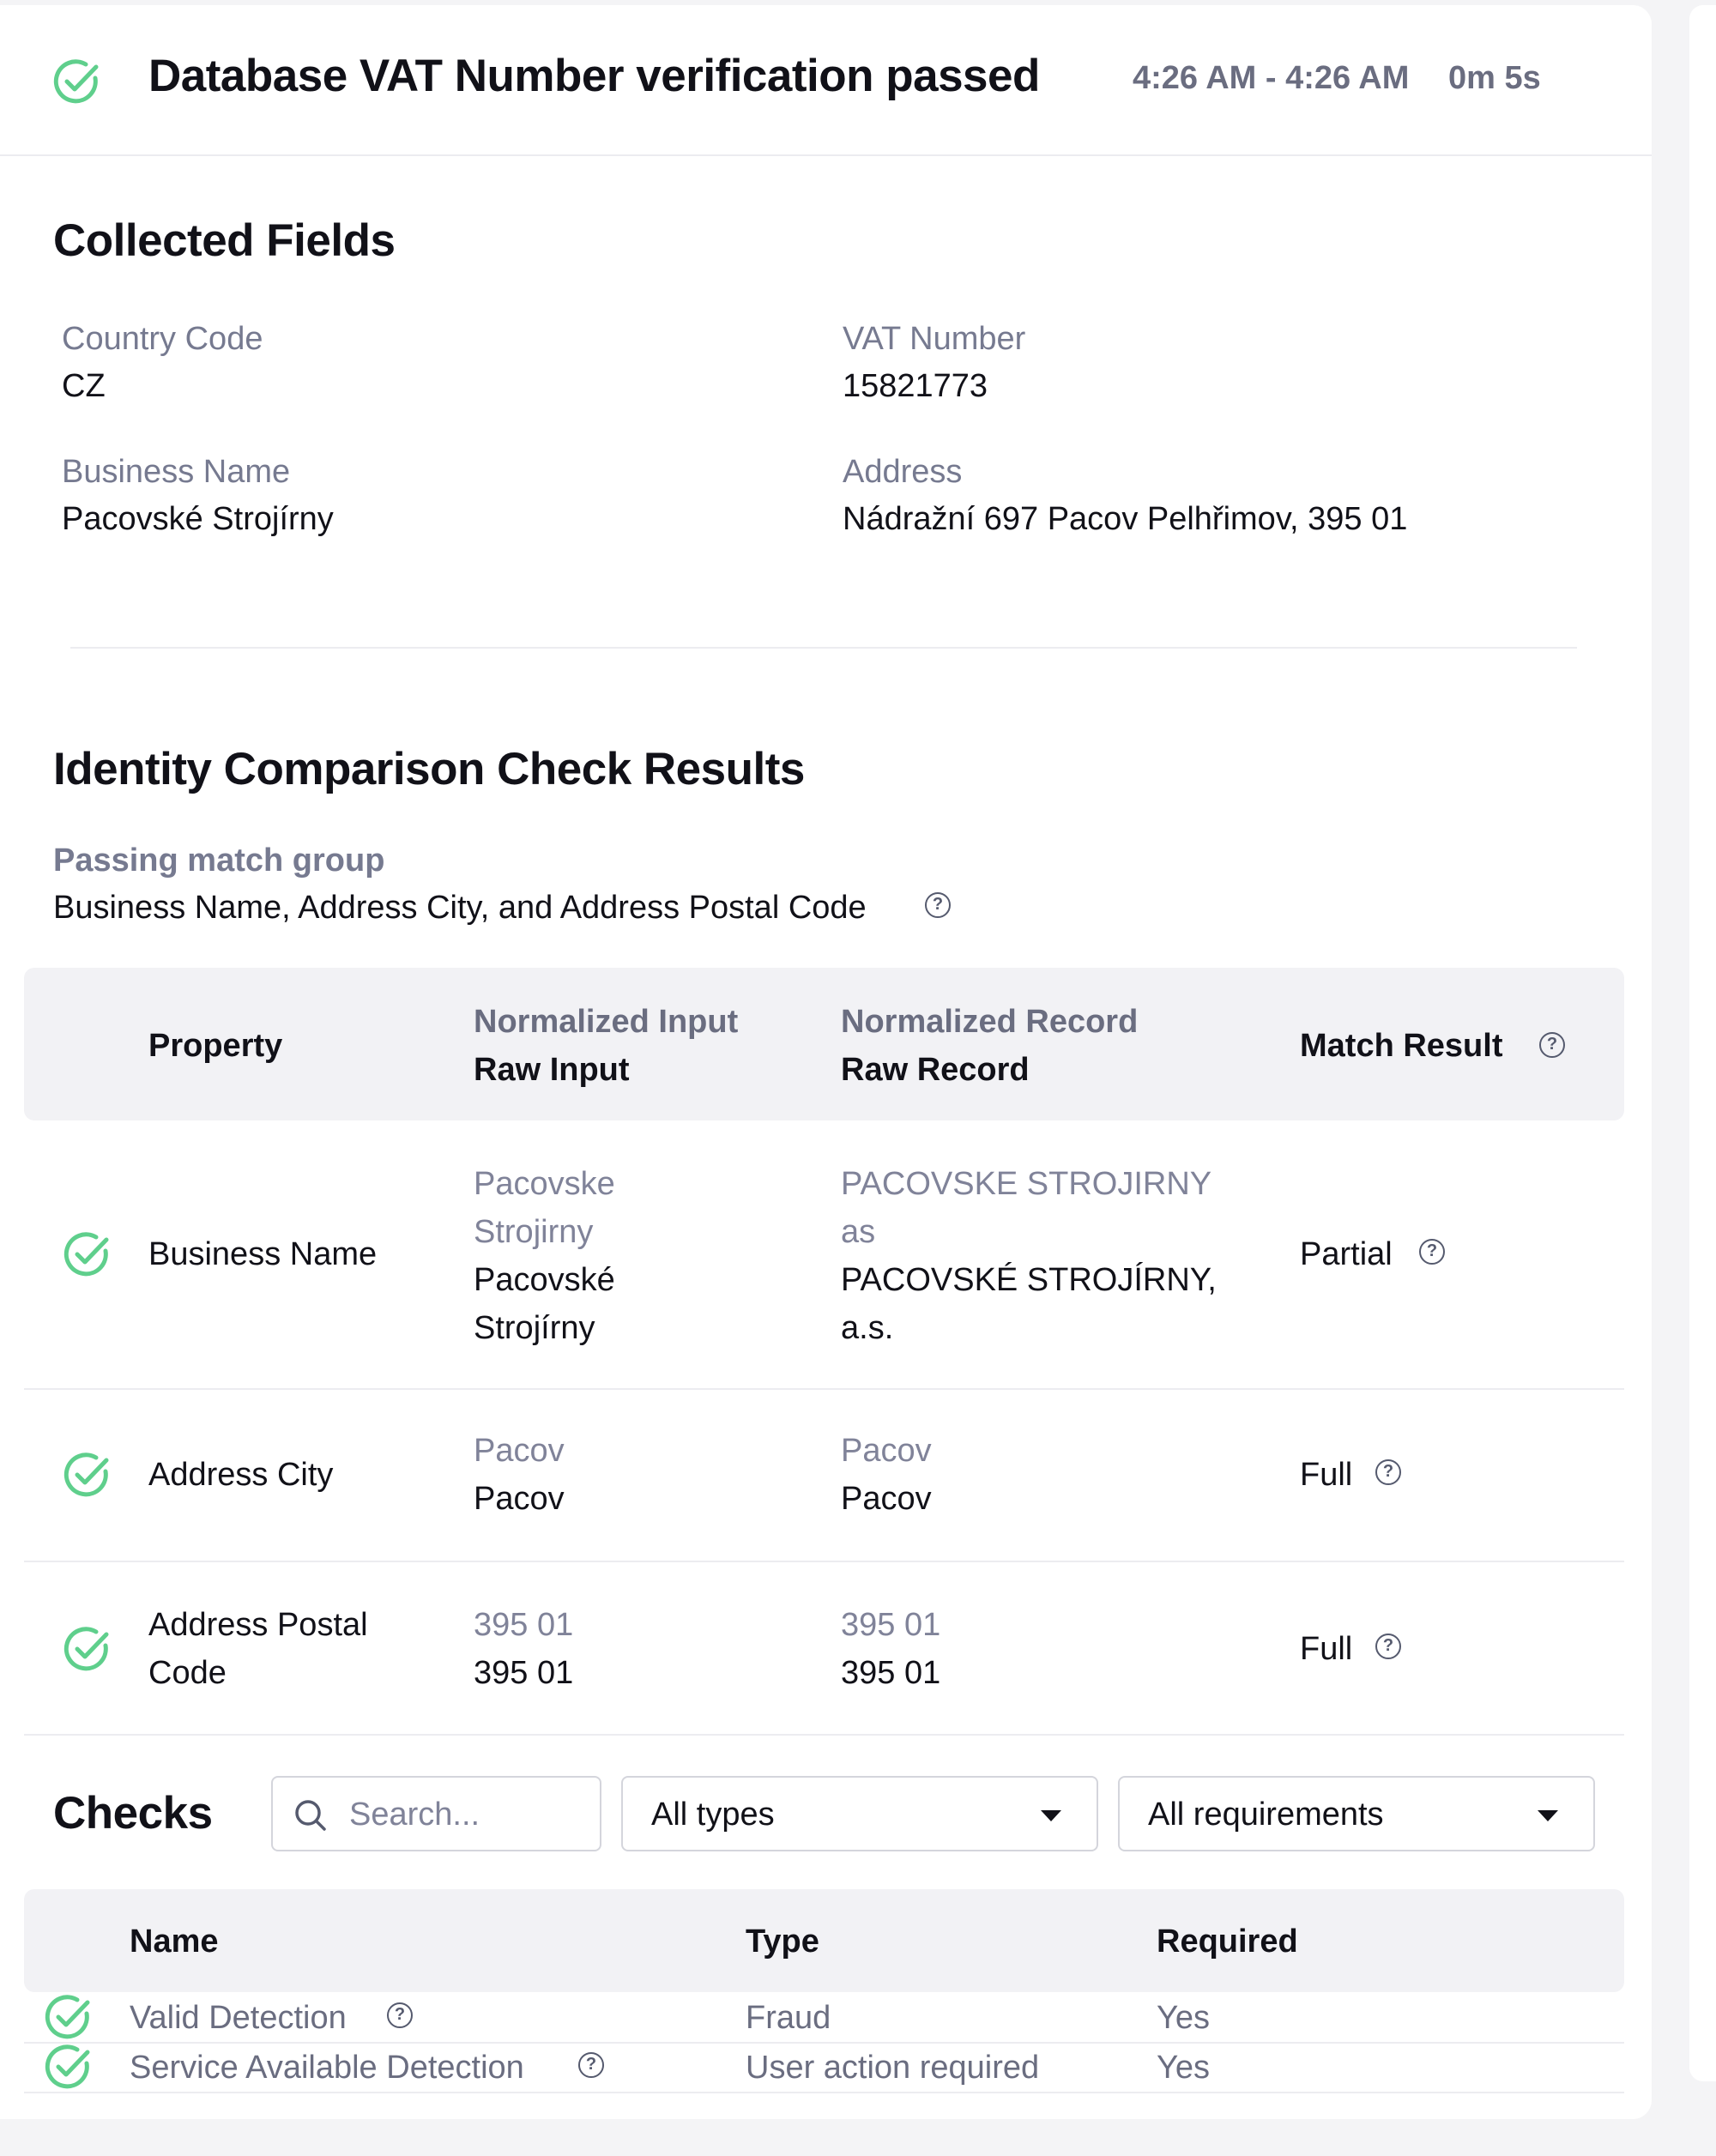  I want to click on normalized-input-business-name: Pacovske Strojirny, so click(544, 1208).